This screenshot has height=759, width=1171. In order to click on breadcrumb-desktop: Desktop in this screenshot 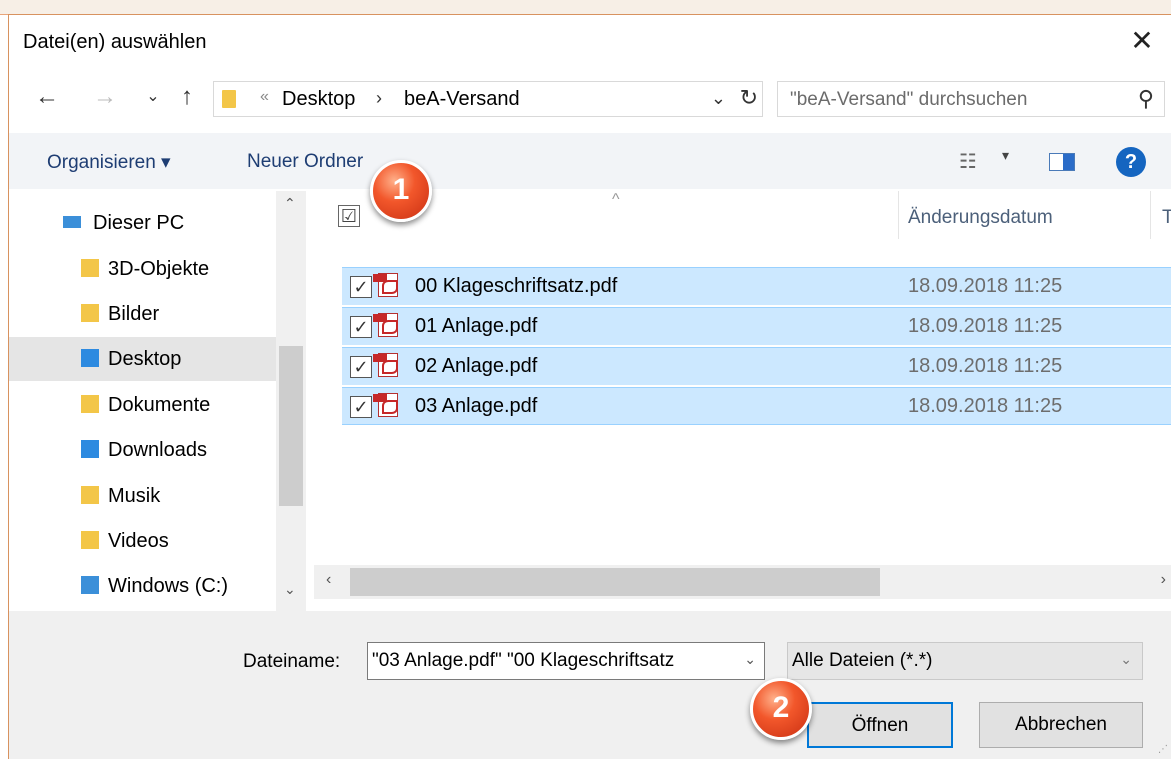, I will do `click(318, 99)`.